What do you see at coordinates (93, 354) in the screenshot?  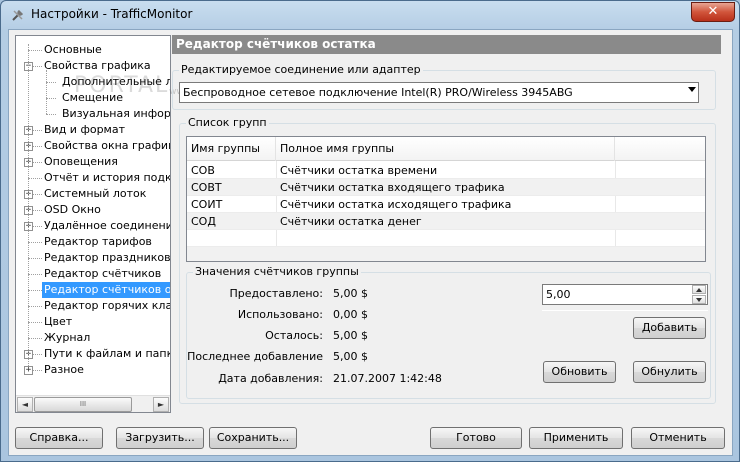 I see `tree-item: +Пути к файлам и папкам` at bounding box center [93, 354].